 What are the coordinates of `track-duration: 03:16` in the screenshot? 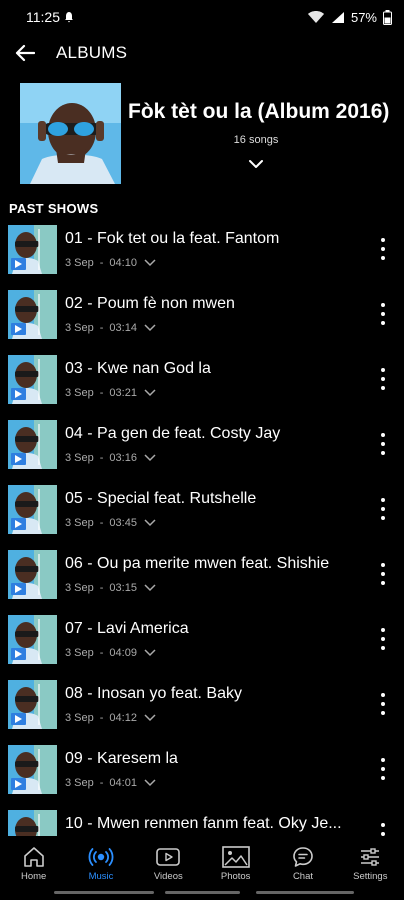 It's located at (123, 458).